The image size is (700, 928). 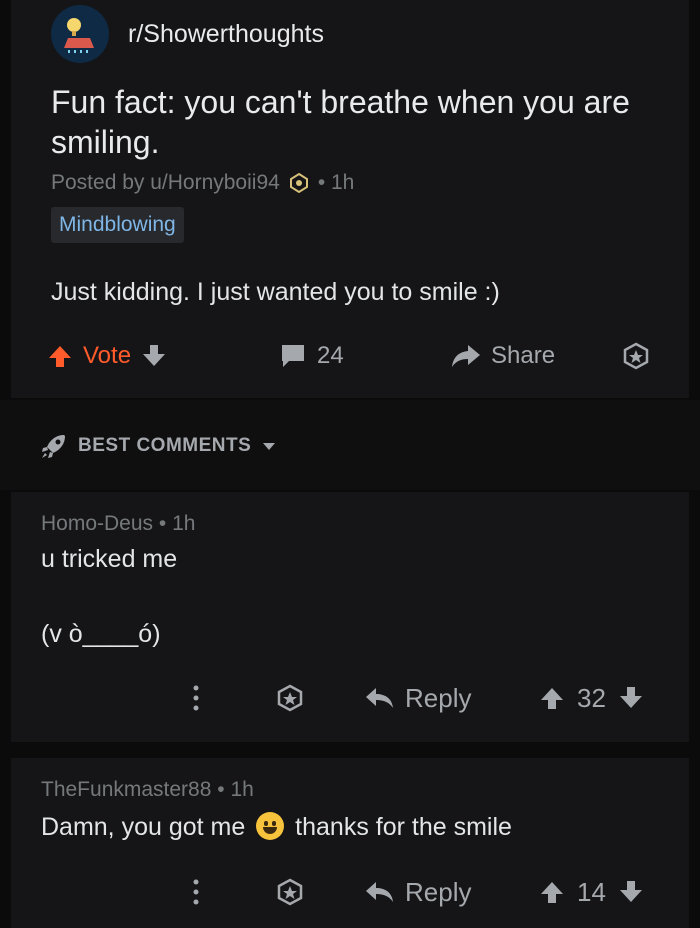 What do you see at coordinates (143, 827) in the screenshot?
I see `comment-text-start: Damn, you got me` at bounding box center [143, 827].